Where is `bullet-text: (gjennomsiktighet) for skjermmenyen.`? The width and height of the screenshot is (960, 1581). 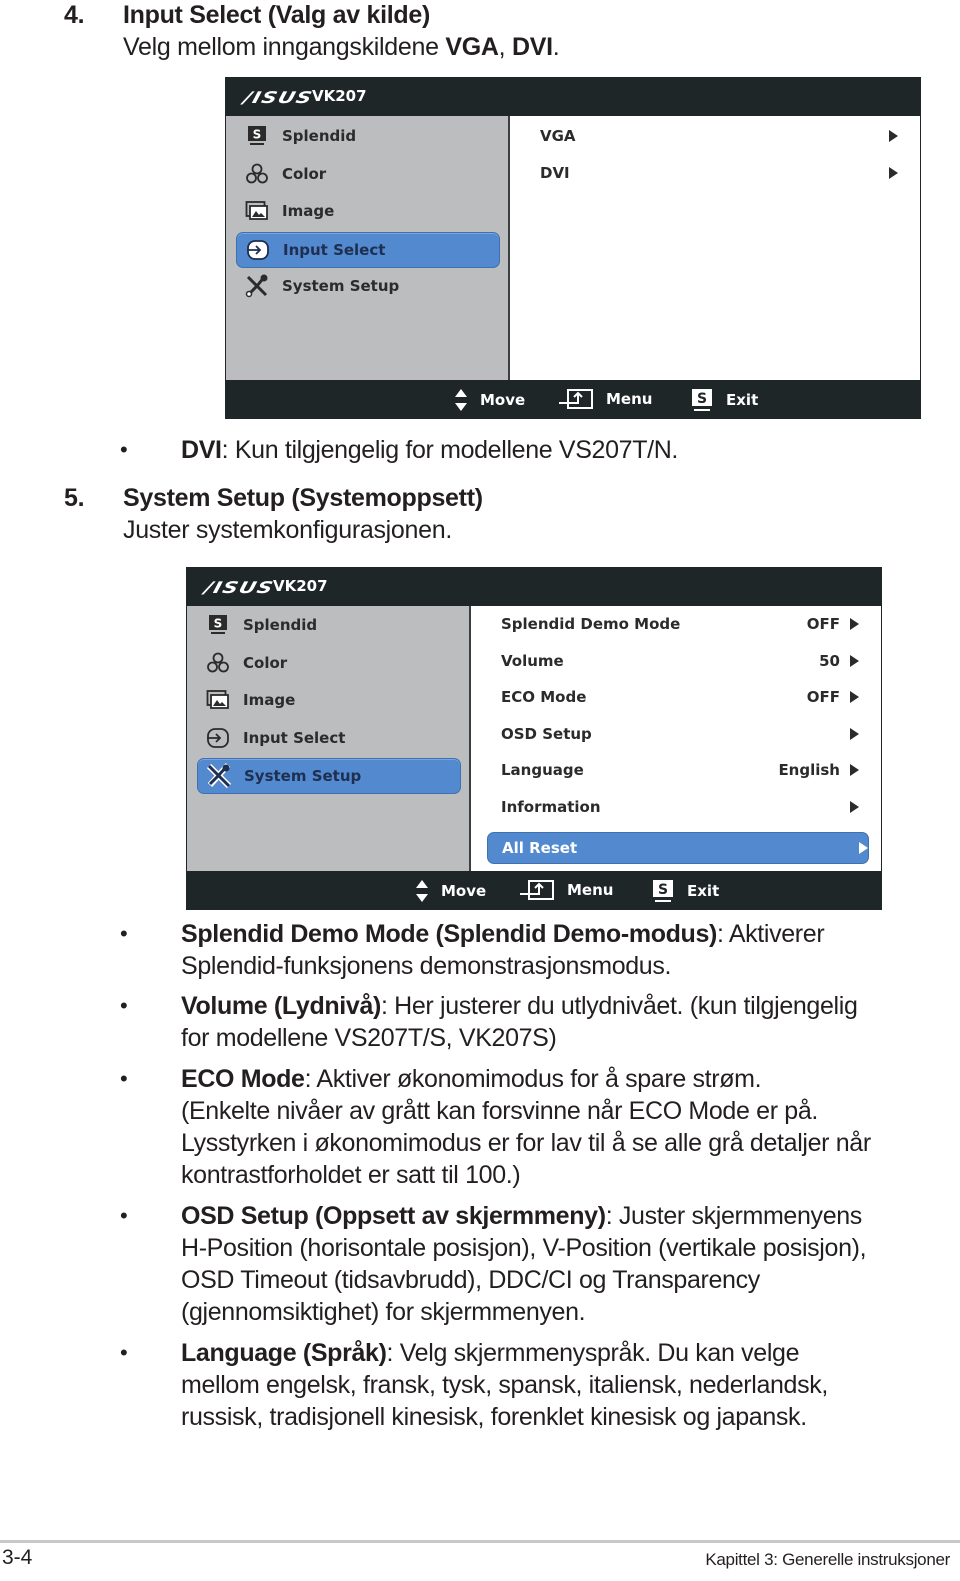 bullet-text: (gjennomsiktighet) for skjermmenyen. is located at coordinates (383, 1312).